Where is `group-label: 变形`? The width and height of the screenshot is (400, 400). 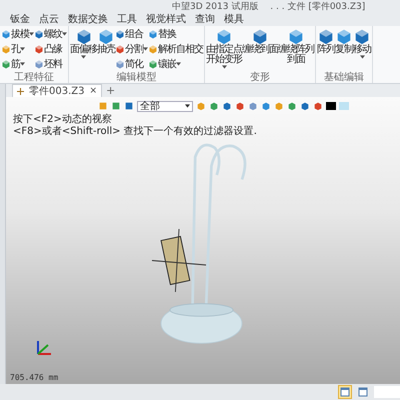 group-label: 变形 is located at coordinates (260, 77).